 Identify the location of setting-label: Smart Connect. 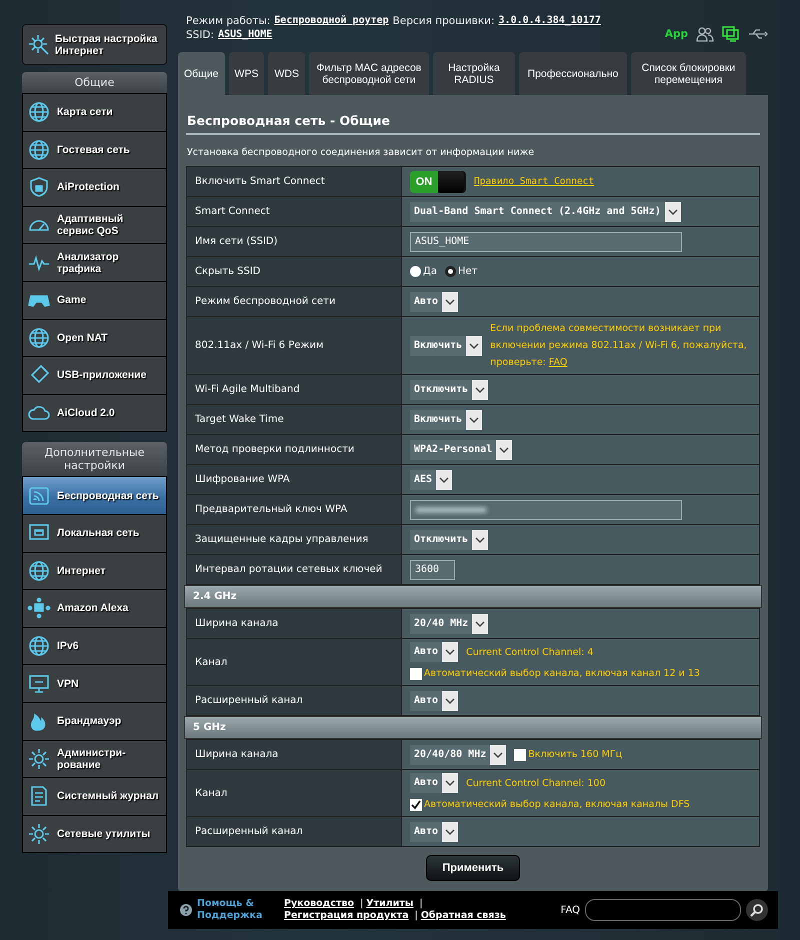
(294, 211).